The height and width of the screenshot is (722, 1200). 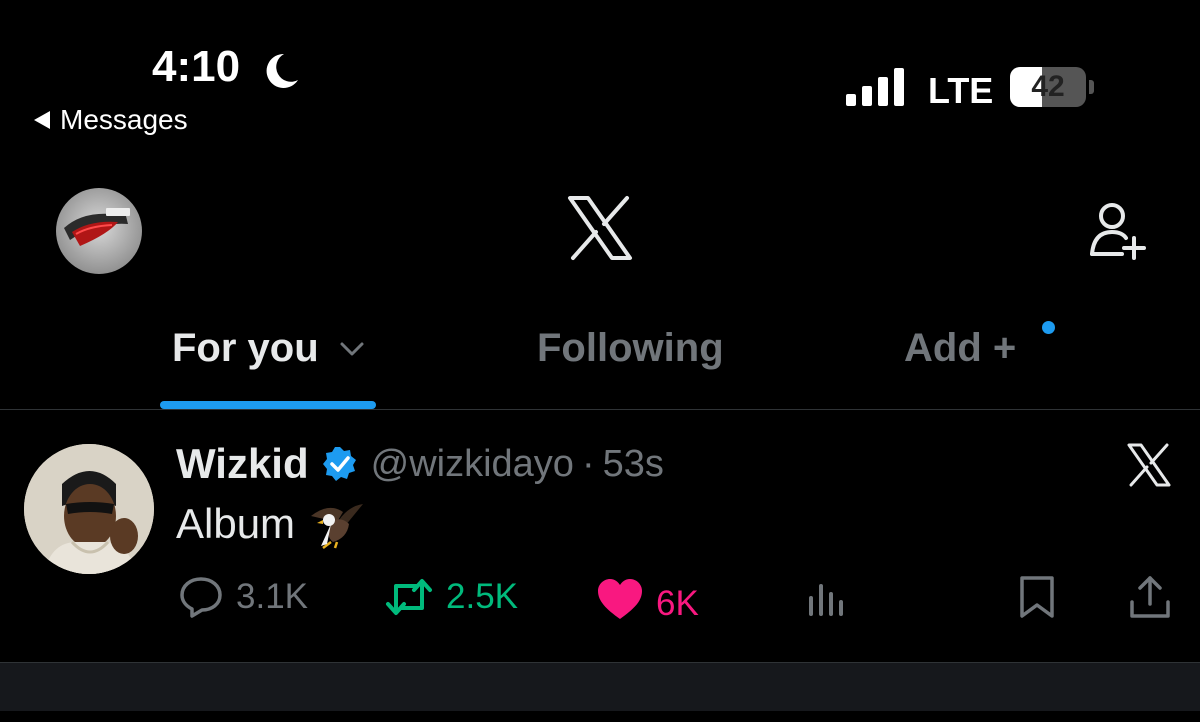 I want to click on status-time: 4:10, so click(x=196, y=66).